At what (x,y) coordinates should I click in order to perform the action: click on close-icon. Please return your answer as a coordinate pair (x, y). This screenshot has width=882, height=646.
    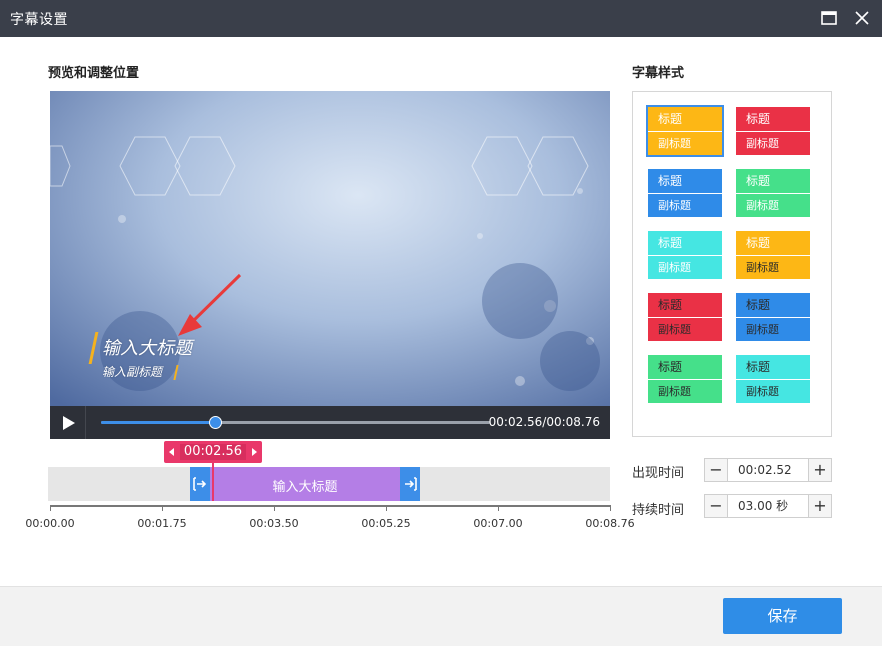
    Looking at the image, I should click on (862, 18).